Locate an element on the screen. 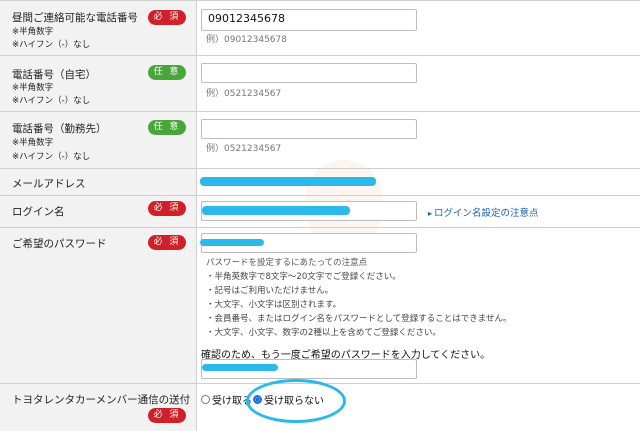  field-label: 電話番号（勤務先） is located at coordinates (59, 129).